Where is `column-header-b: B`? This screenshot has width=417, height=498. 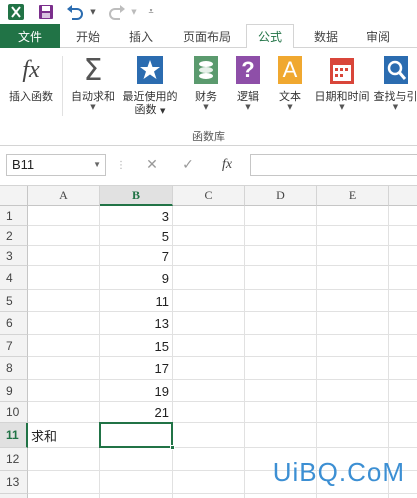
column-header-b: B is located at coordinates (136, 196).